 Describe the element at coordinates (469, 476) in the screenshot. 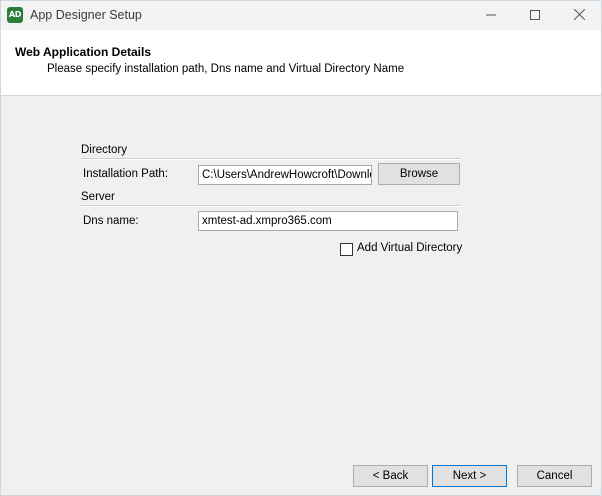

I see `next-button: Next >` at that location.